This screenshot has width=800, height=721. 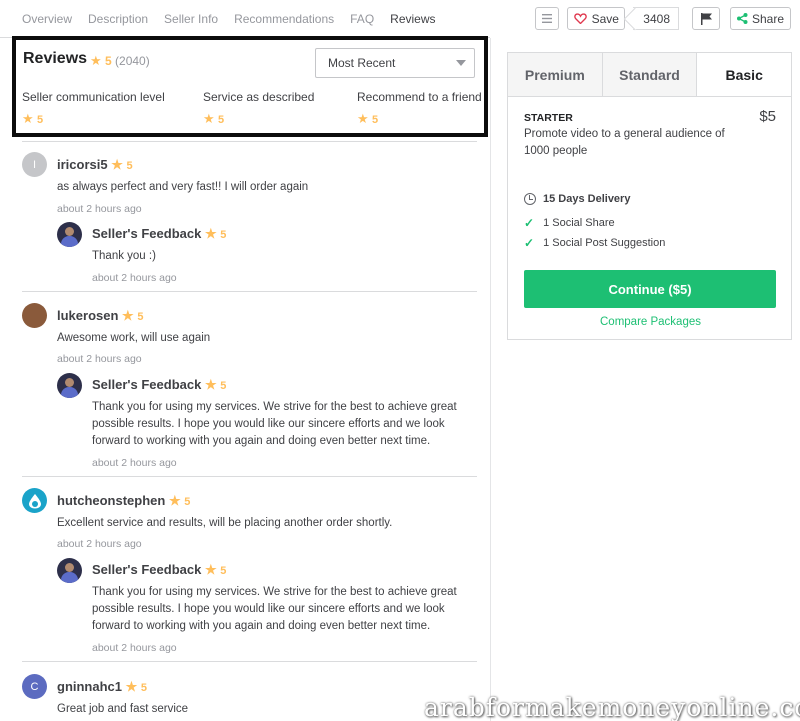 I want to click on review-username: gninnahc1 ★ 5, so click(x=102, y=687).